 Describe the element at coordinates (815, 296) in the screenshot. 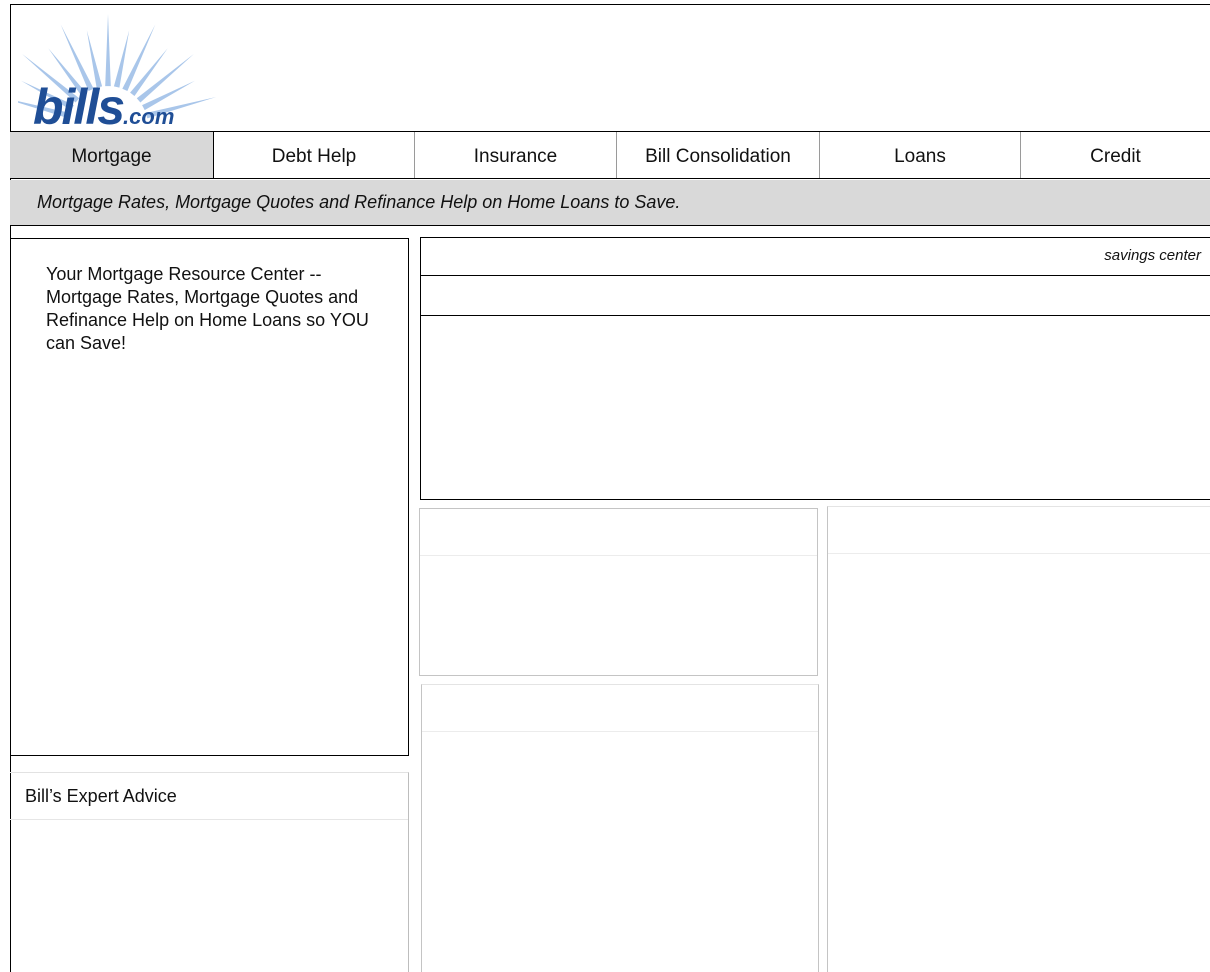

I see `savings-center-subheader` at that location.